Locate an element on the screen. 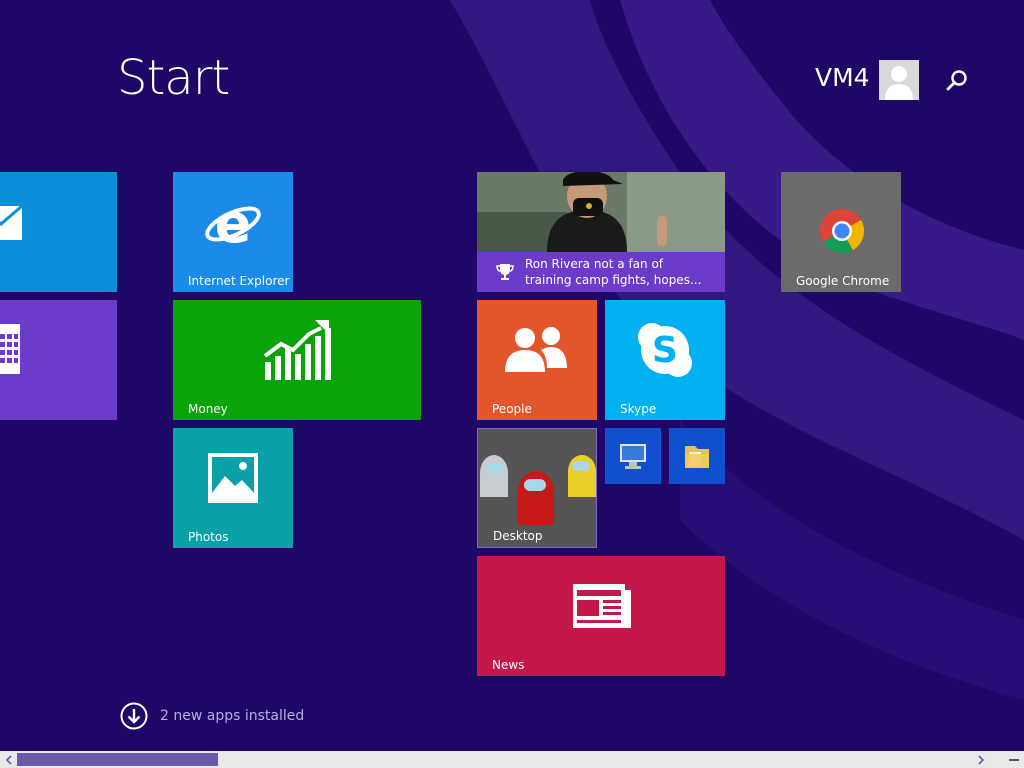 This screenshot has width=1024, height=768. newspaper-icon is located at coordinates (602, 606).